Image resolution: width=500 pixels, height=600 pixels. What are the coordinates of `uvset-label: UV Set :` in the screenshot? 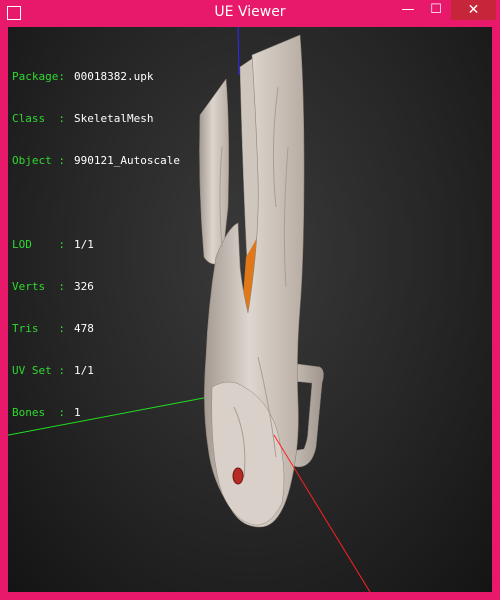 It's located at (38, 370).